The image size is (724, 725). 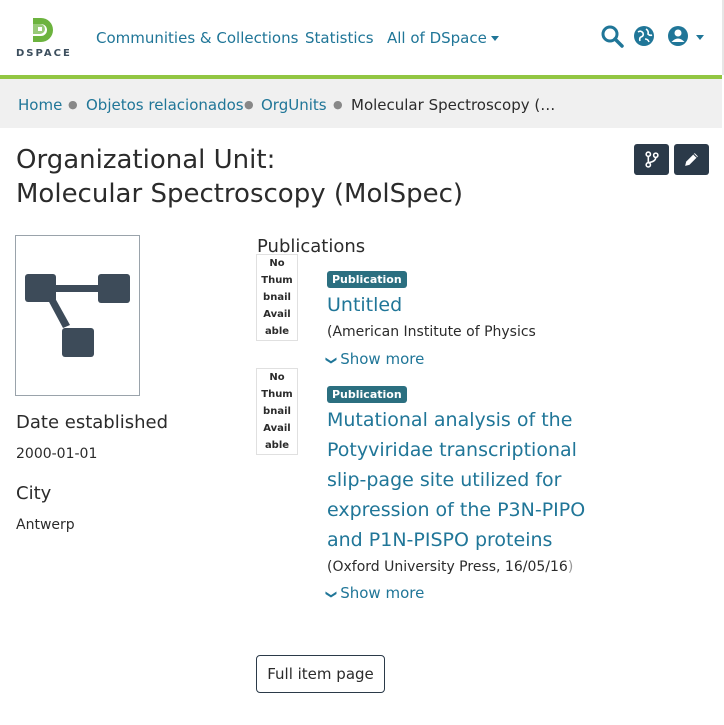 What do you see at coordinates (197, 38) in the screenshot?
I see `nav-communities-collections: Communities & Collections` at bounding box center [197, 38].